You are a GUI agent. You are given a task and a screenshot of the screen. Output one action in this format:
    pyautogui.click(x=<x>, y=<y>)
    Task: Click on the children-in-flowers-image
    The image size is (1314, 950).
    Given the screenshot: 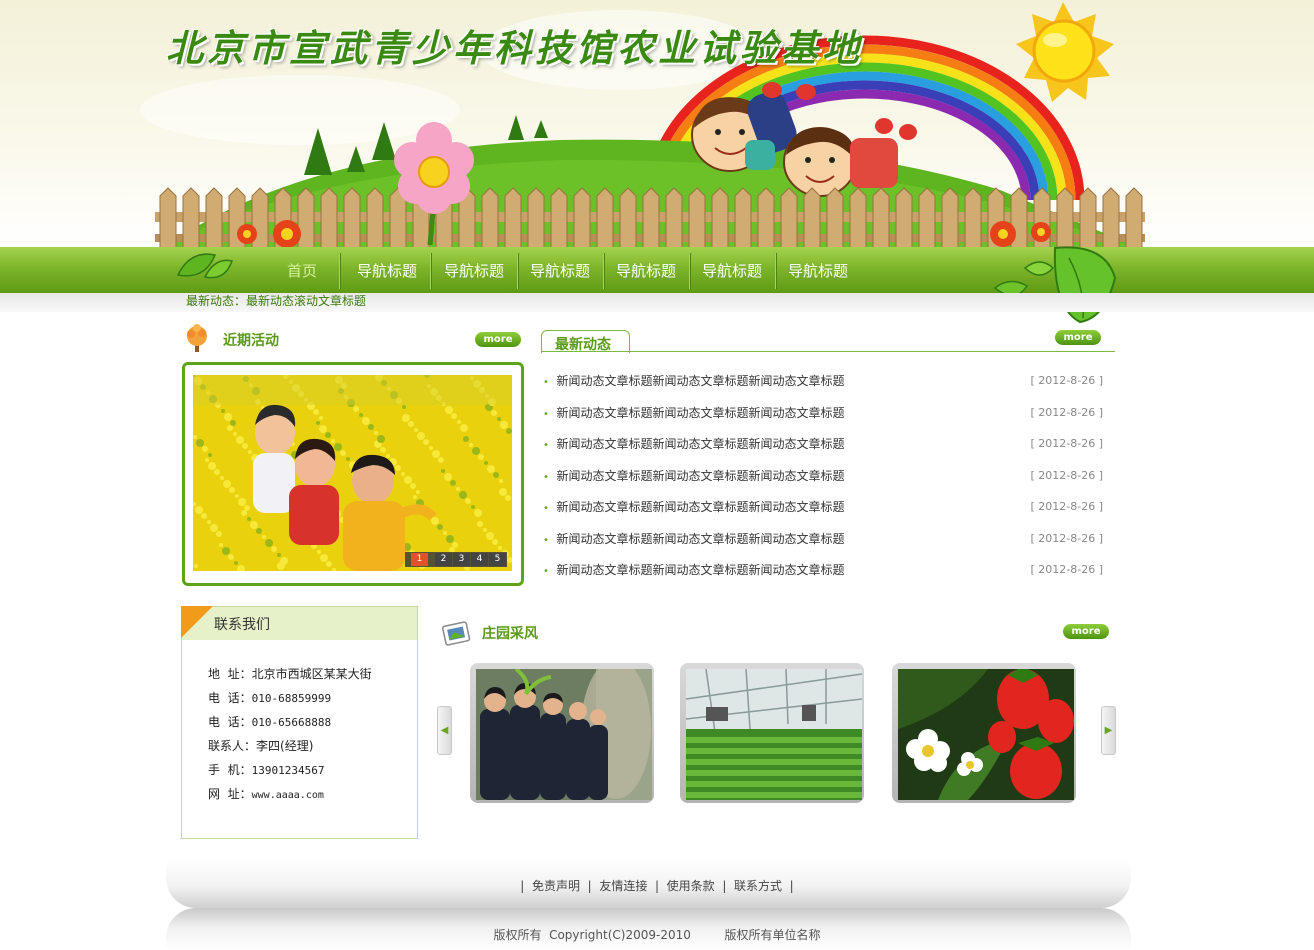 What is the action you would take?
    pyautogui.click(x=352, y=473)
    